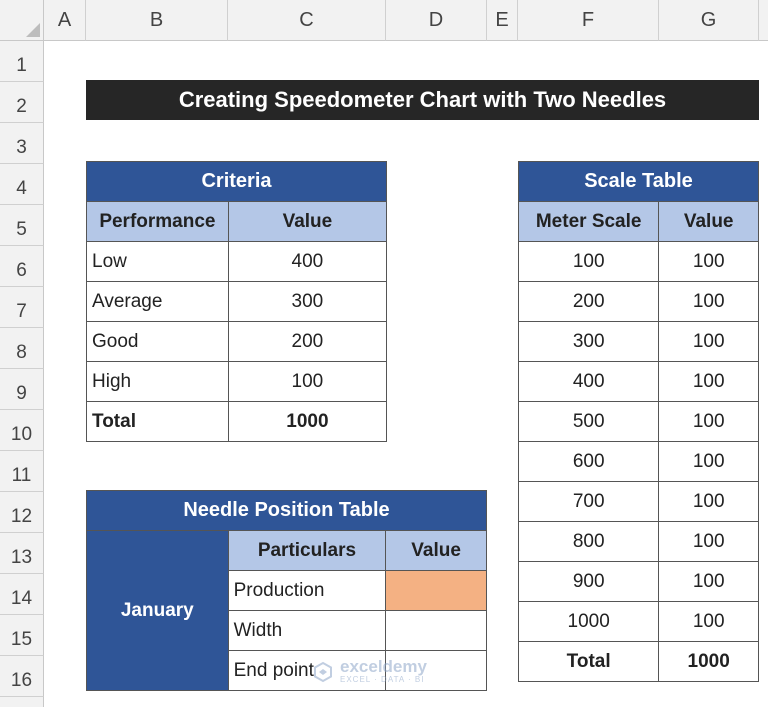 The image size is (768, 707). I want to click on column-header-b: B, so click(157, 20).